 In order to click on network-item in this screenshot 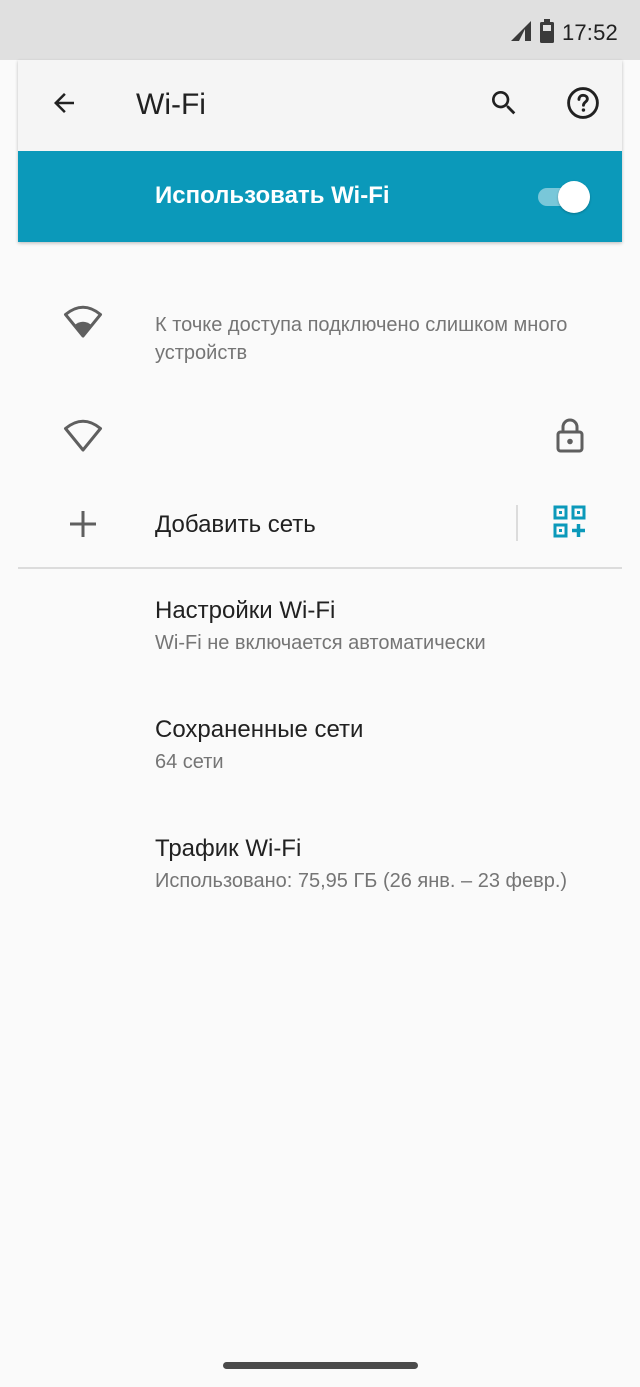, I will do `click(320, 435)`.